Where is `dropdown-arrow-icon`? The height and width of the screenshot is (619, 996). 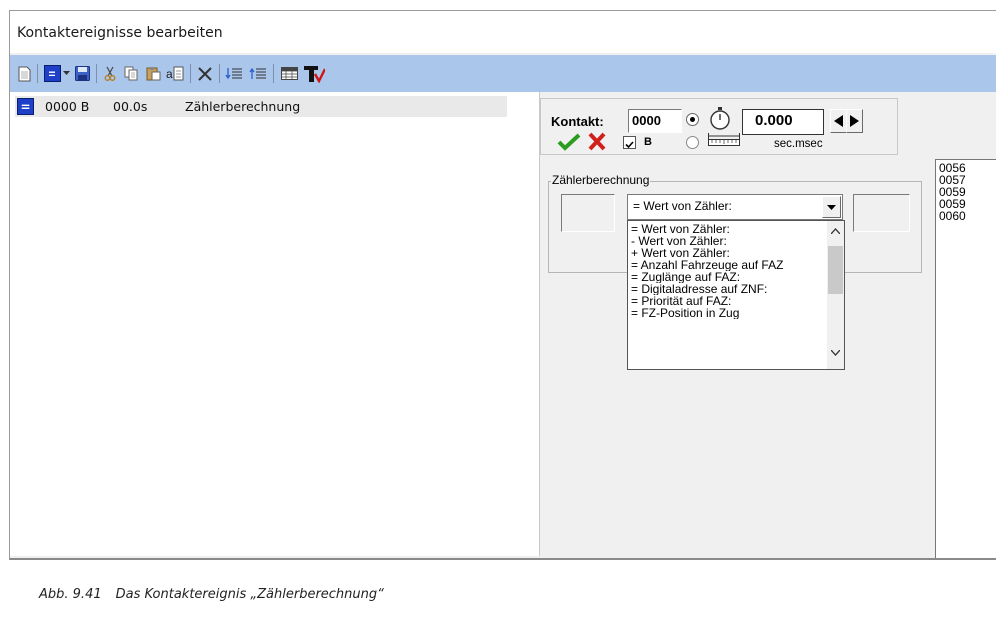
dropdown-arrow-icon is located at coordinates (66, 73).